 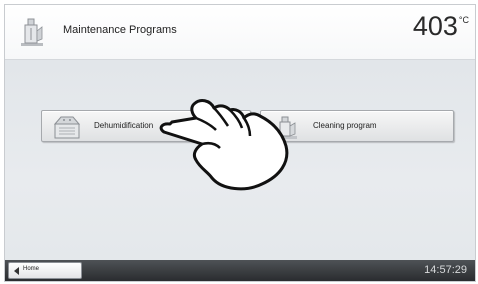 I want to click on cleaning-program-label: Cleaning program, so click(x=345, y=125).